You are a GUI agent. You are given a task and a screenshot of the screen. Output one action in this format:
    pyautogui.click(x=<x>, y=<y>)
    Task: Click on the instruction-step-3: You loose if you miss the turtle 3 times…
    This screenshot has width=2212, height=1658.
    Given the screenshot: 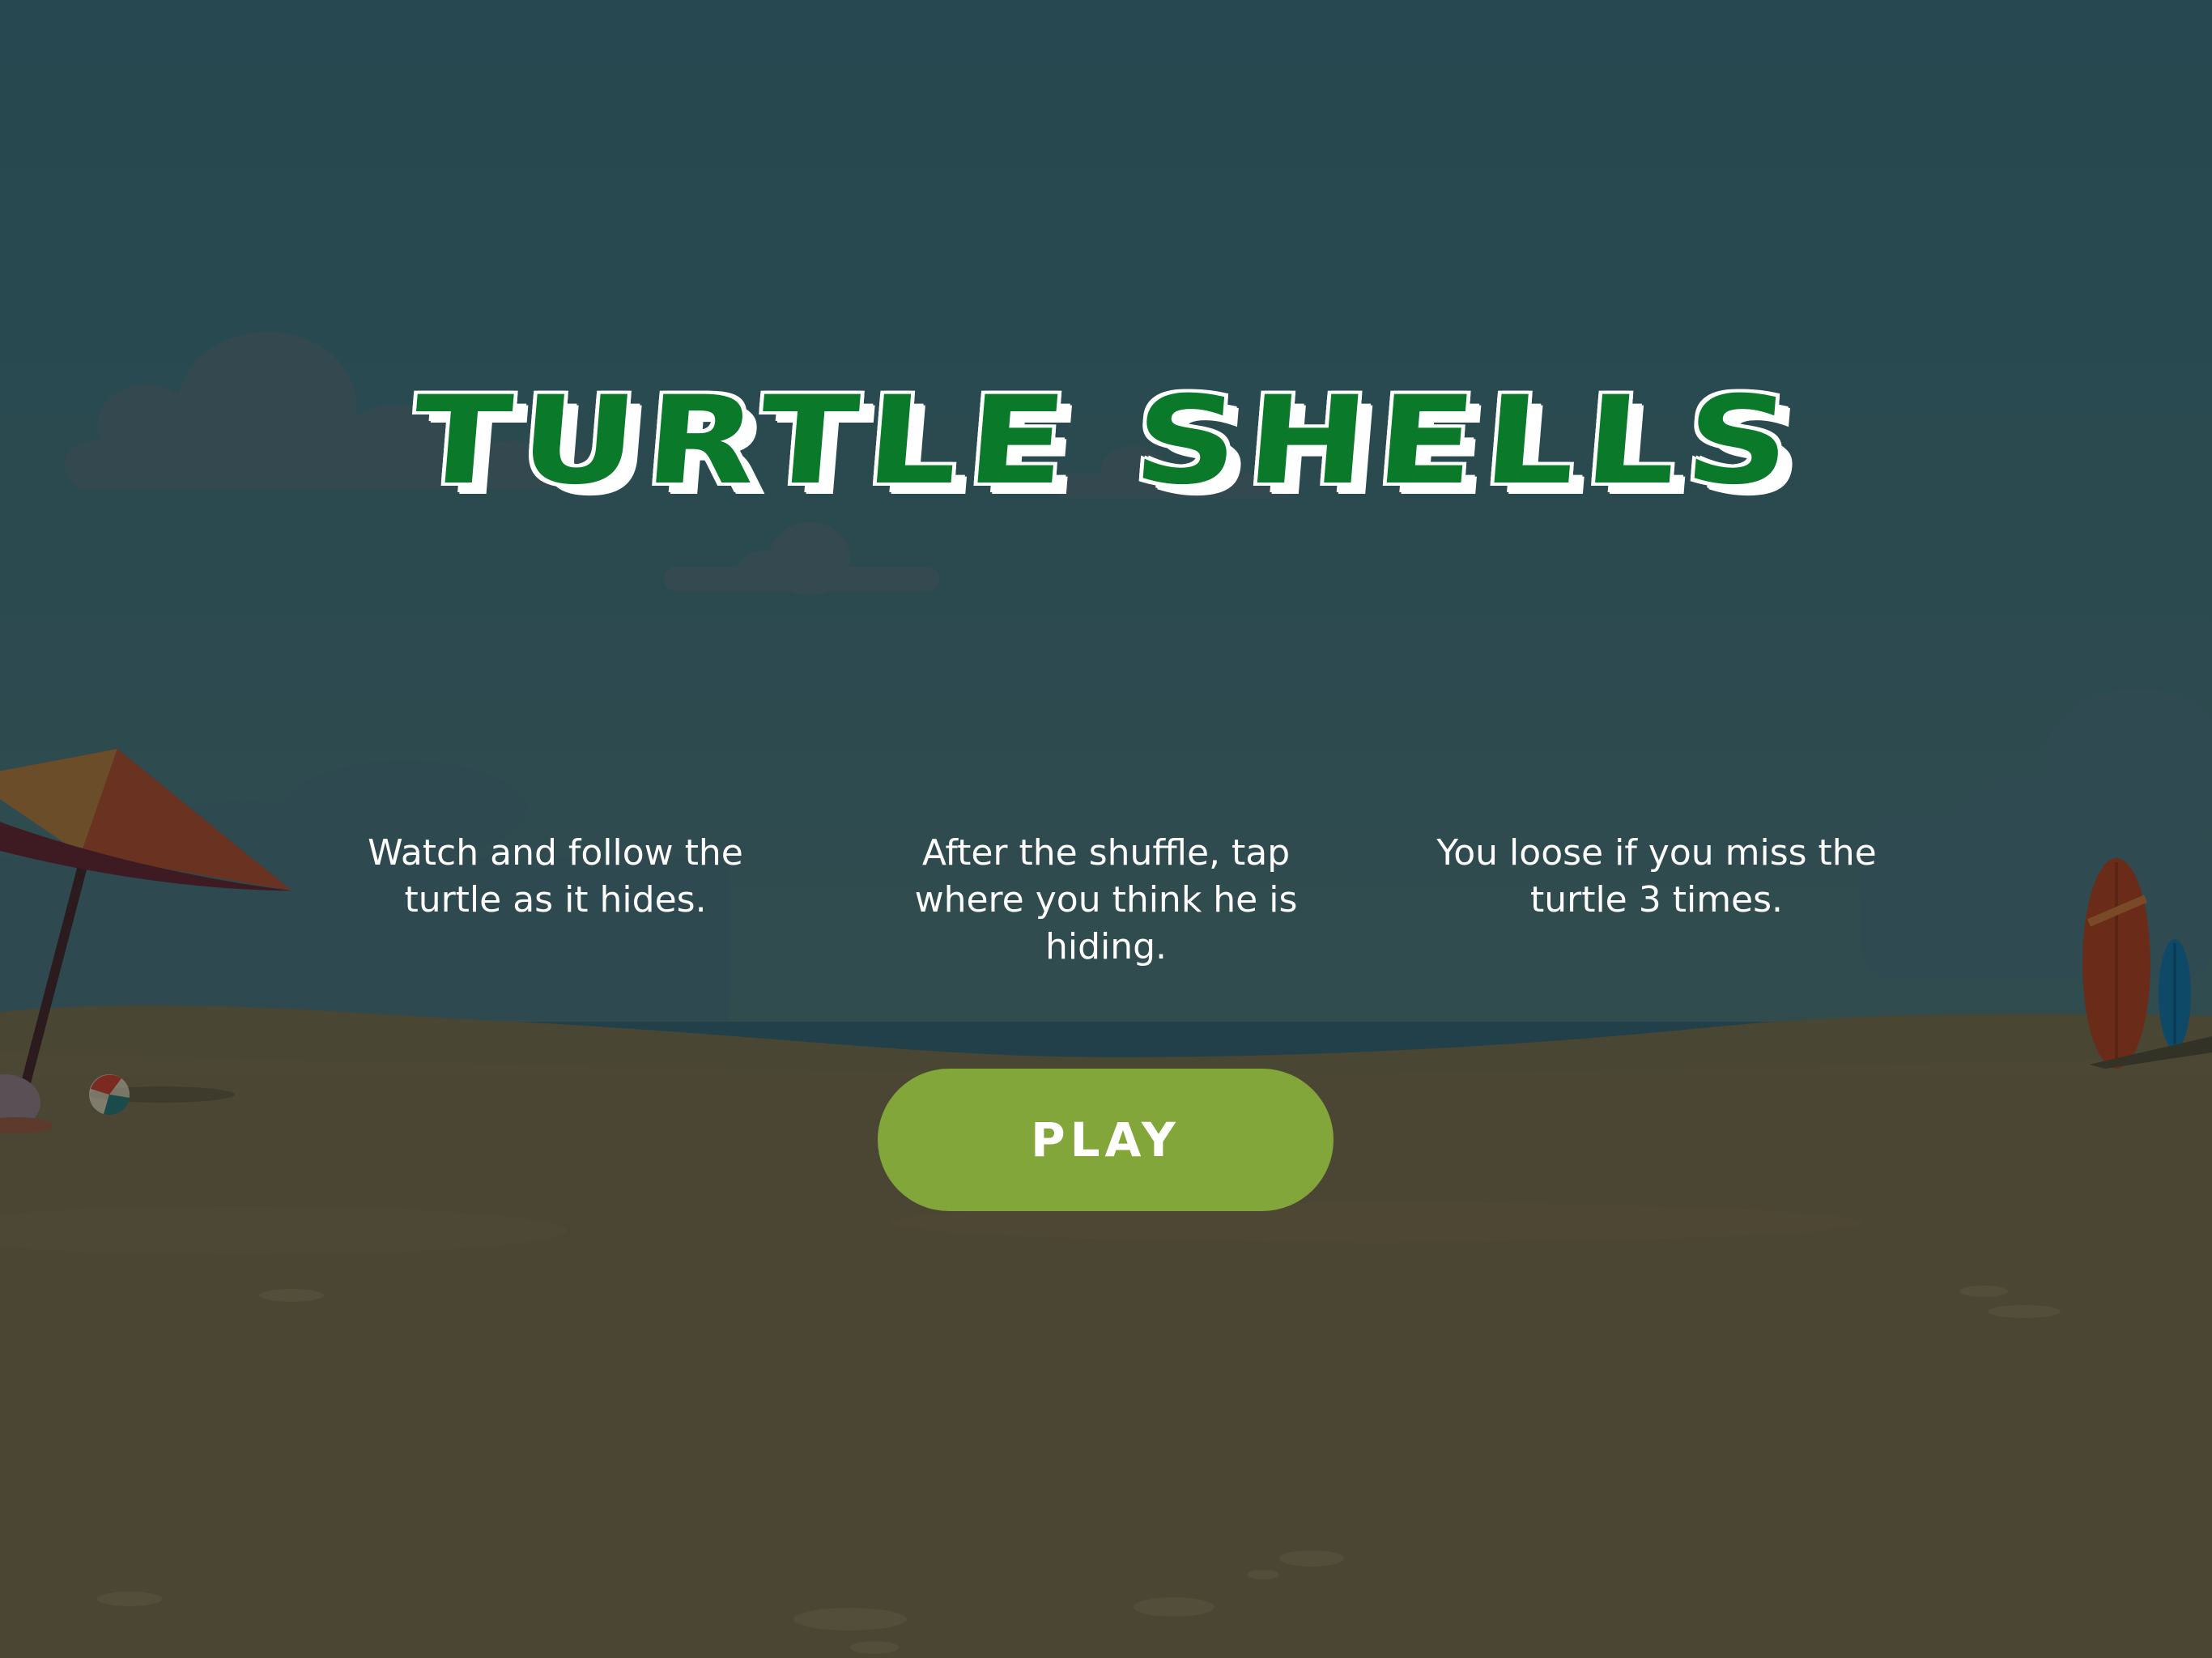 What is the action you would take?
    pyautogui.click(x=1657, y=876)
    